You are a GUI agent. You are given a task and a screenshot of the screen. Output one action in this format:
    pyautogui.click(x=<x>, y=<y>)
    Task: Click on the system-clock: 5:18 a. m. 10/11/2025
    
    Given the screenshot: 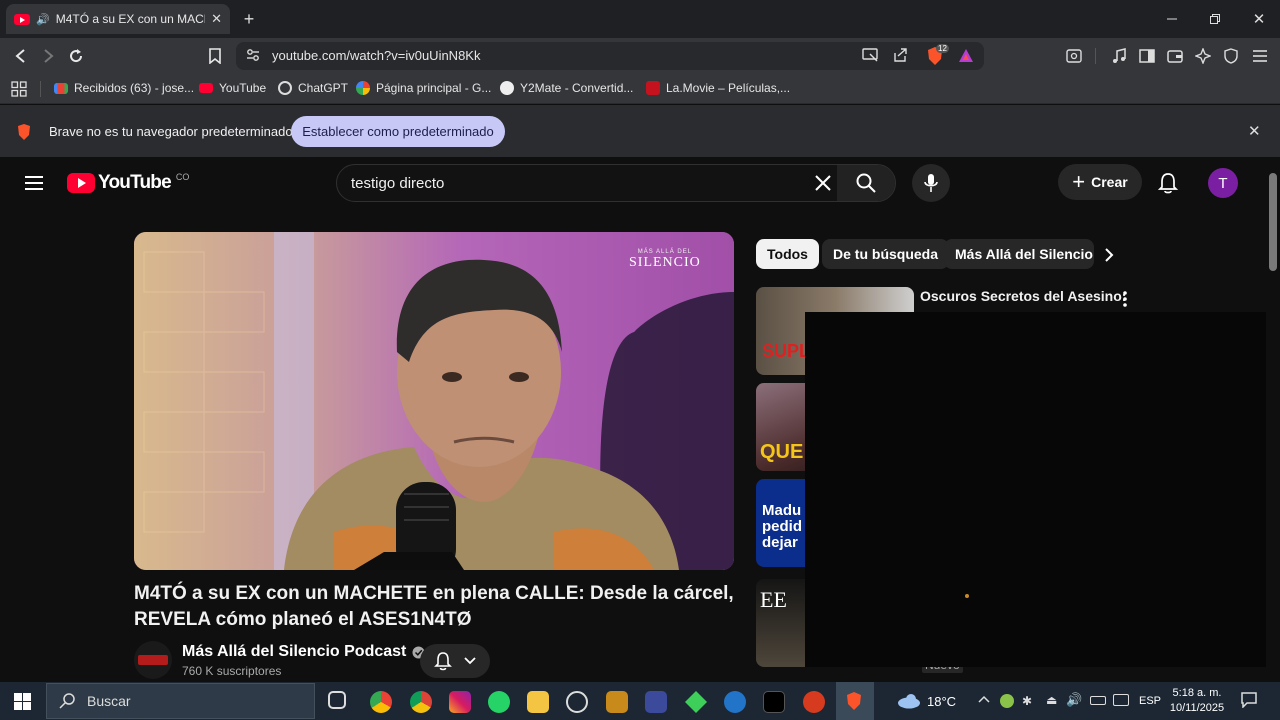 What is the action you would take?
    pyautogui.click(x=1197, y=701)
    